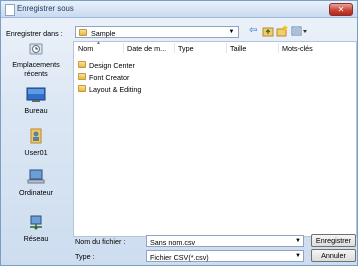  I want to click on column-header-row: Nom ▲ Date de m... Type Taille Mots-clés, so click(215, 47).